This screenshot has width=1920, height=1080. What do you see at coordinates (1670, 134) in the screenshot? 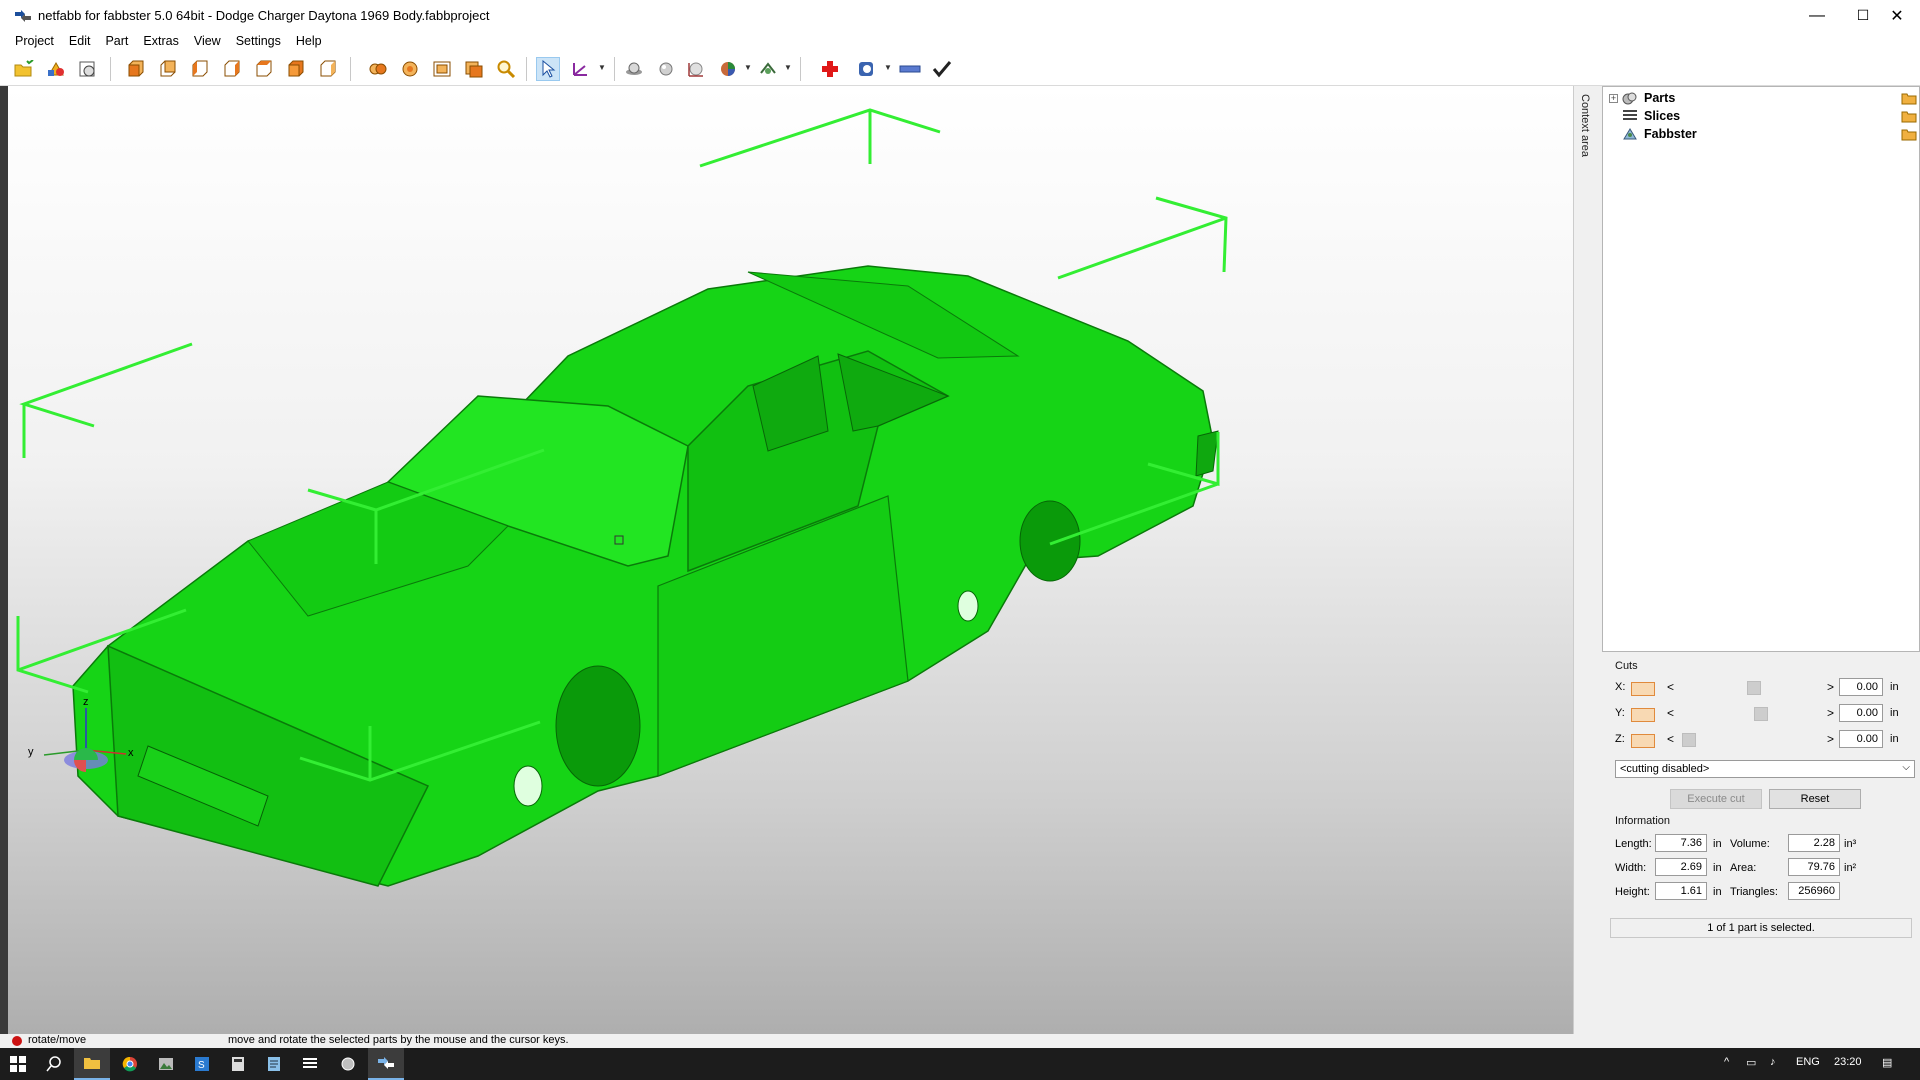
I see `tree-label-fabbster: Fabbster` at bounding box center [1670, 134].